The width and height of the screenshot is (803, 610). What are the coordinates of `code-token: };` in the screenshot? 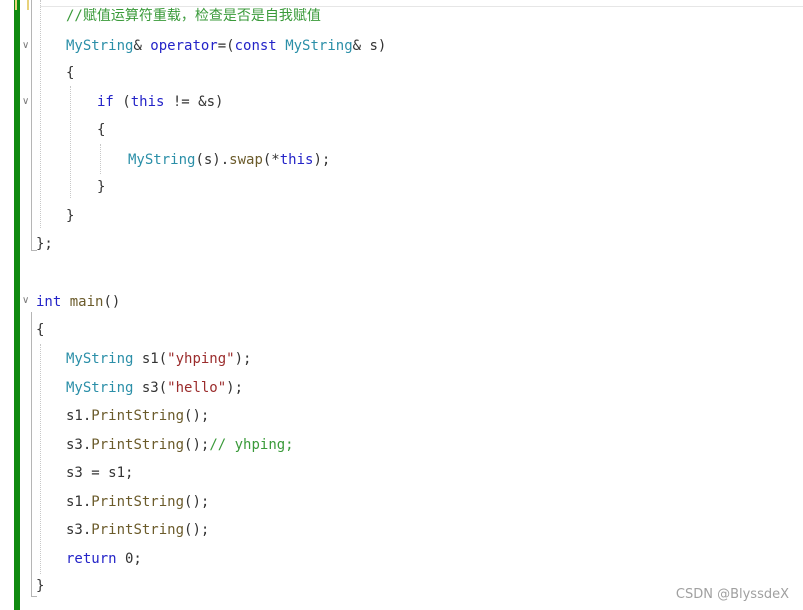 It's located at (44, 244).